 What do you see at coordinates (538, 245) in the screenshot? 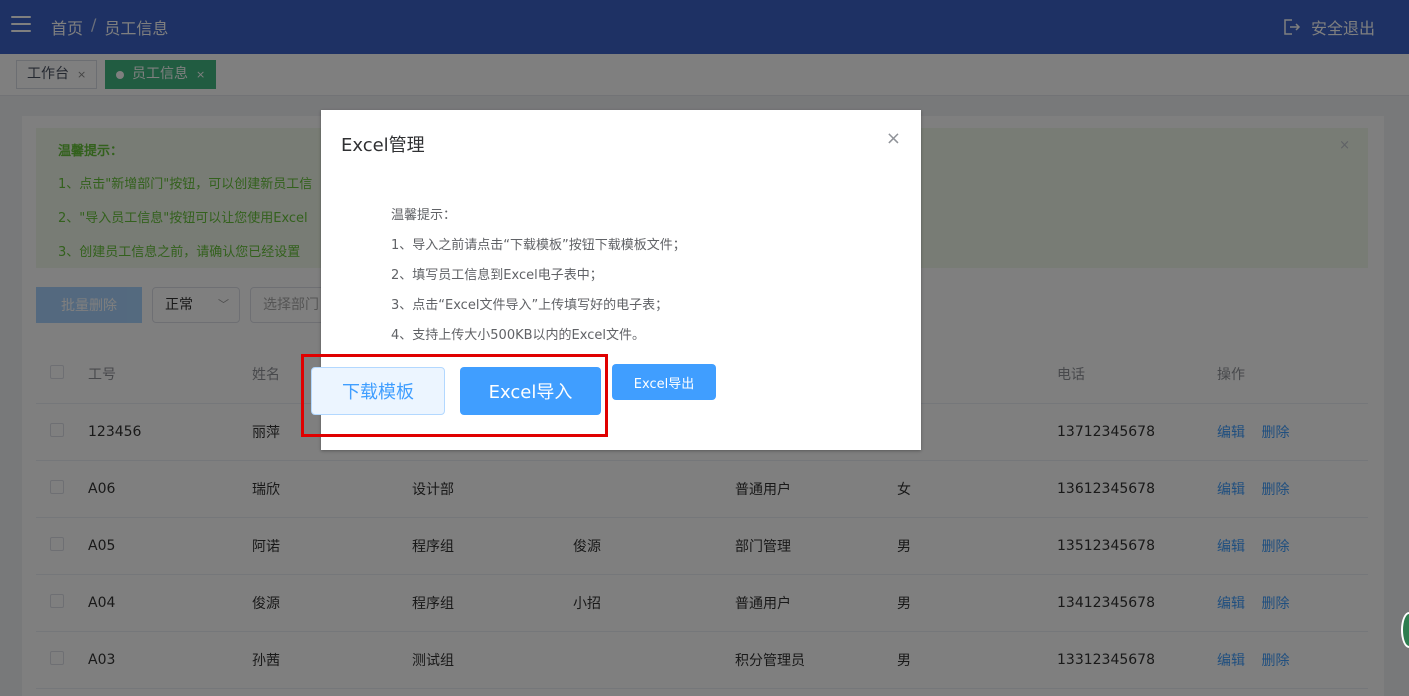
I see `dialog-tip: 1、导入之前请点击“下载模板”按钮下载模板文件；` at bounding box center [538, 245].